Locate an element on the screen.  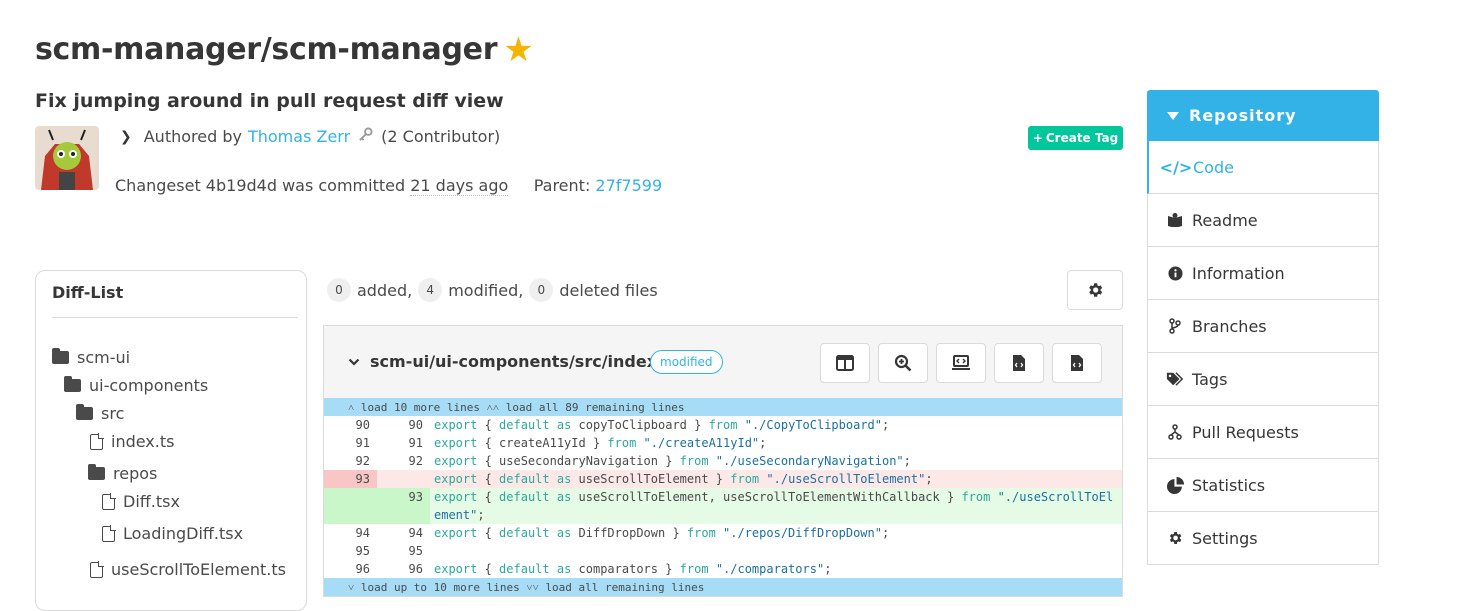
sidebar-item-statistics: Statistics is located at coordinates (1263, 485).